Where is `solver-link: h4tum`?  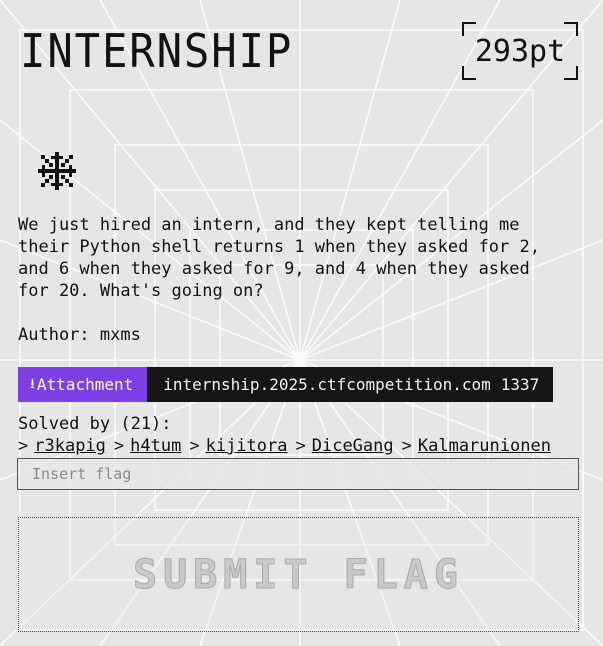 solver-link: h4tum is located at coordinates (155, 446).